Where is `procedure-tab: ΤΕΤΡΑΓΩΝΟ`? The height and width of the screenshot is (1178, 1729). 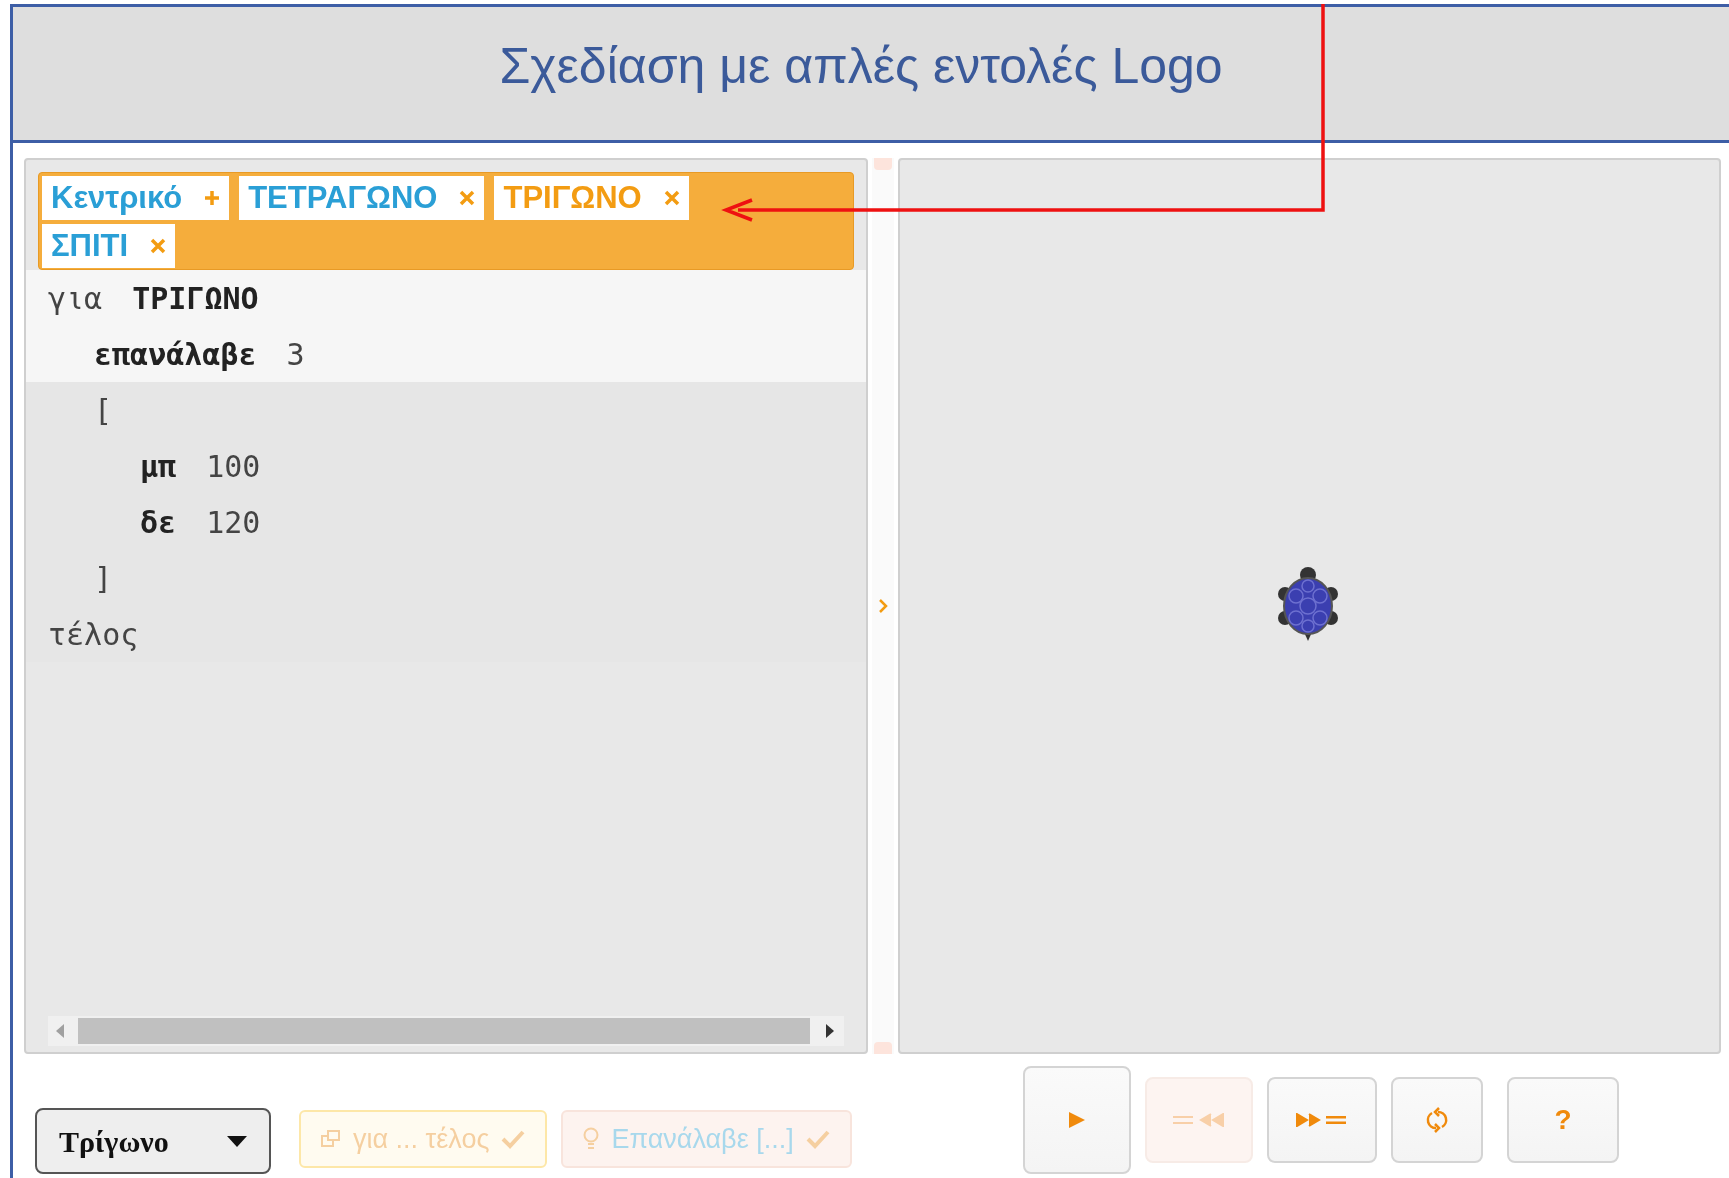 procedure-tab: ΤΕΤΡΑΓΩΝΟ is located at coordinates (362, 198).